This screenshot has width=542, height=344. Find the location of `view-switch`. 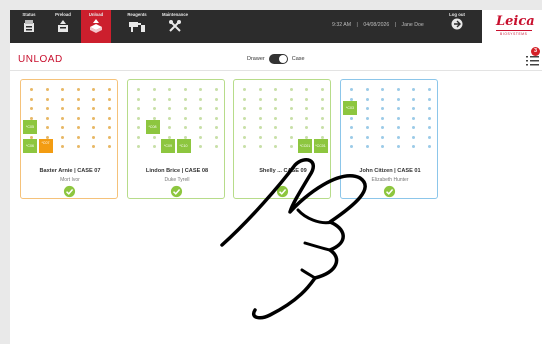

view-switch is located at coordinates (278, 59).